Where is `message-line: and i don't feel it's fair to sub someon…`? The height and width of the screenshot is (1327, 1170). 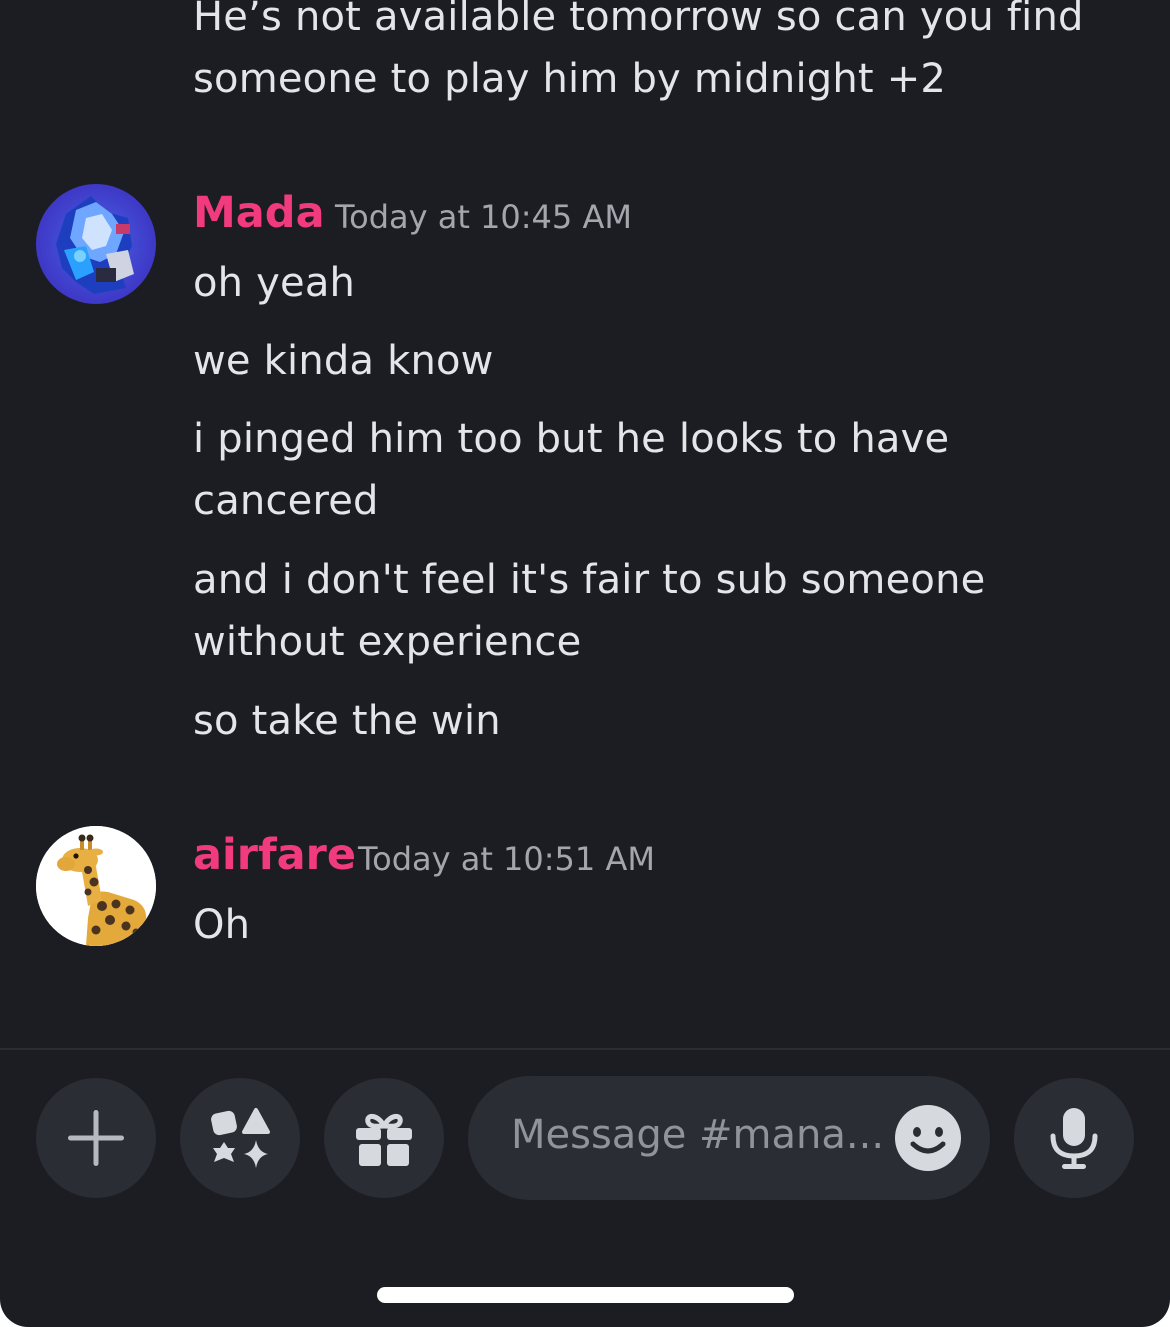
message-line: and i don't feel it's fair to sub someon… is located at coordinates (589, 580).